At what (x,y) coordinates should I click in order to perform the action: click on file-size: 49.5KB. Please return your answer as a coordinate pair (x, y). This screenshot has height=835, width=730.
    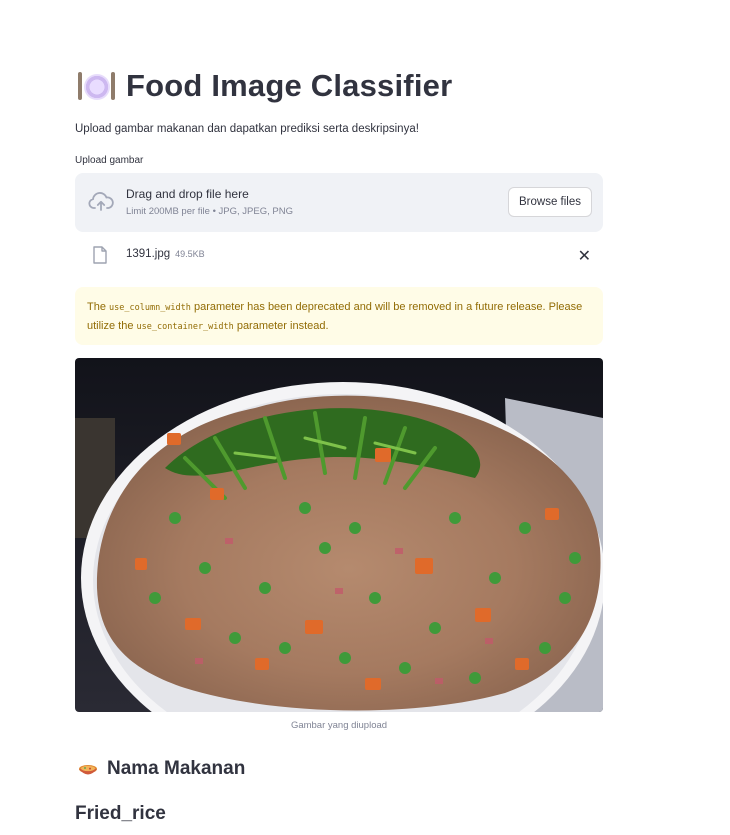
    Looking at the image, I should click on (190, 254).